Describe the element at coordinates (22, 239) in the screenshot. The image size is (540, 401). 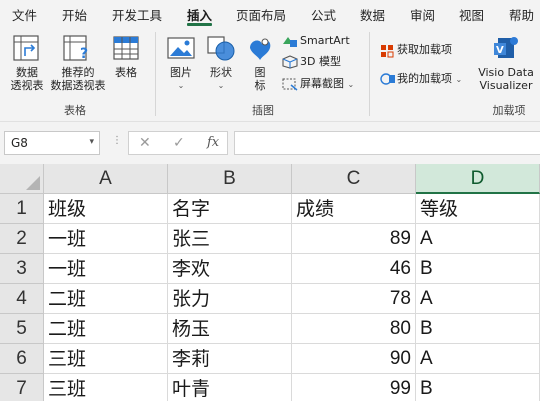
I see `row-header-2: 2` at that location.